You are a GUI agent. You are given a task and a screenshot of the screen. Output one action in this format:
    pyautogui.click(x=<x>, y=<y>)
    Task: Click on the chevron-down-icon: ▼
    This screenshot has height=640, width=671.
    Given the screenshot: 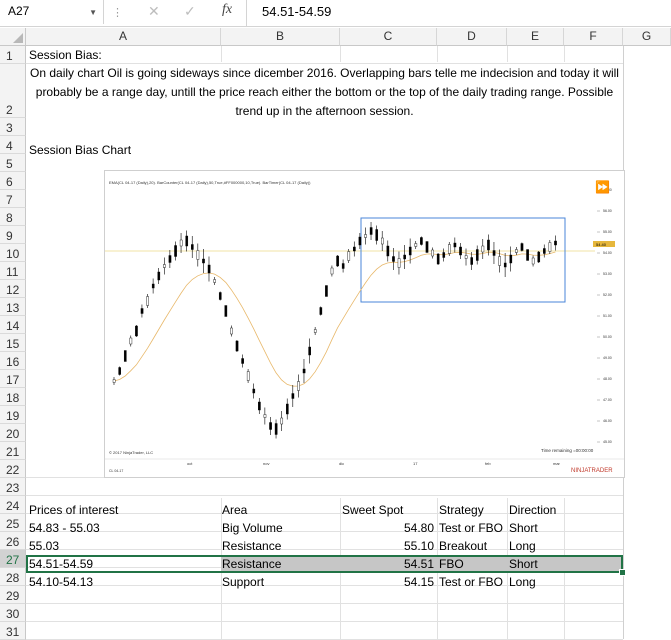 What is the action you would take?
    pyautogui.click(x=93, y=12)
    